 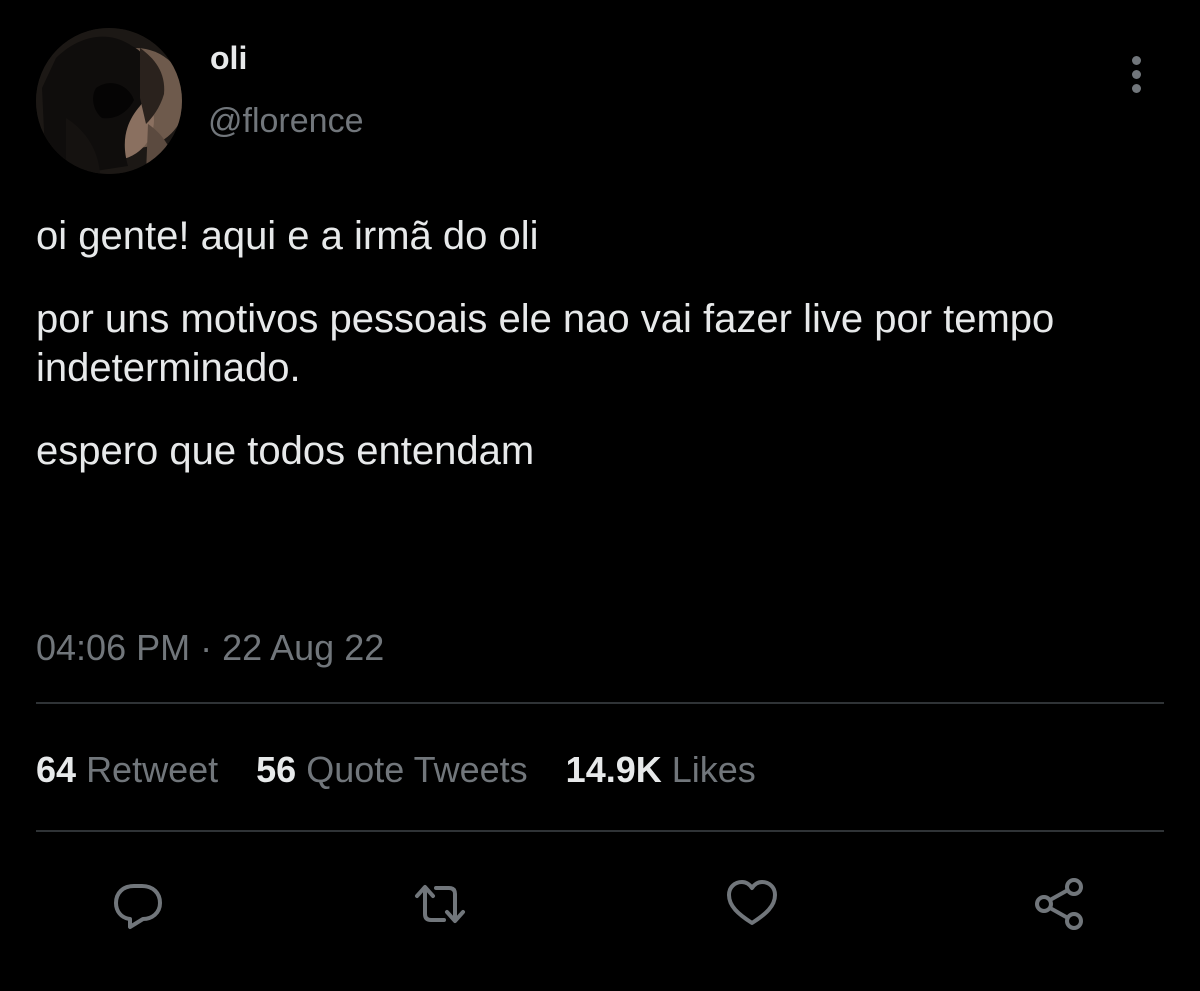 What do you see at coordinates (276, 769) in the screenshot?
I see `stat-count: 56` at bounding box center [276, 769].